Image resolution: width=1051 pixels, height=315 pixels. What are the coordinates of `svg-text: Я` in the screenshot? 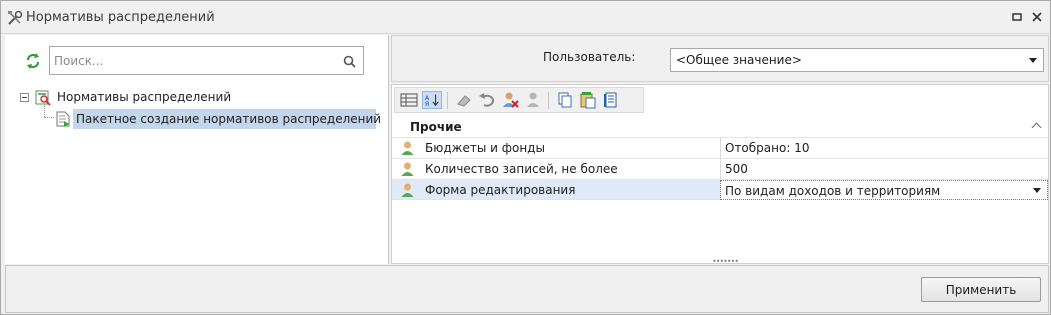 It's located at (427, 104).